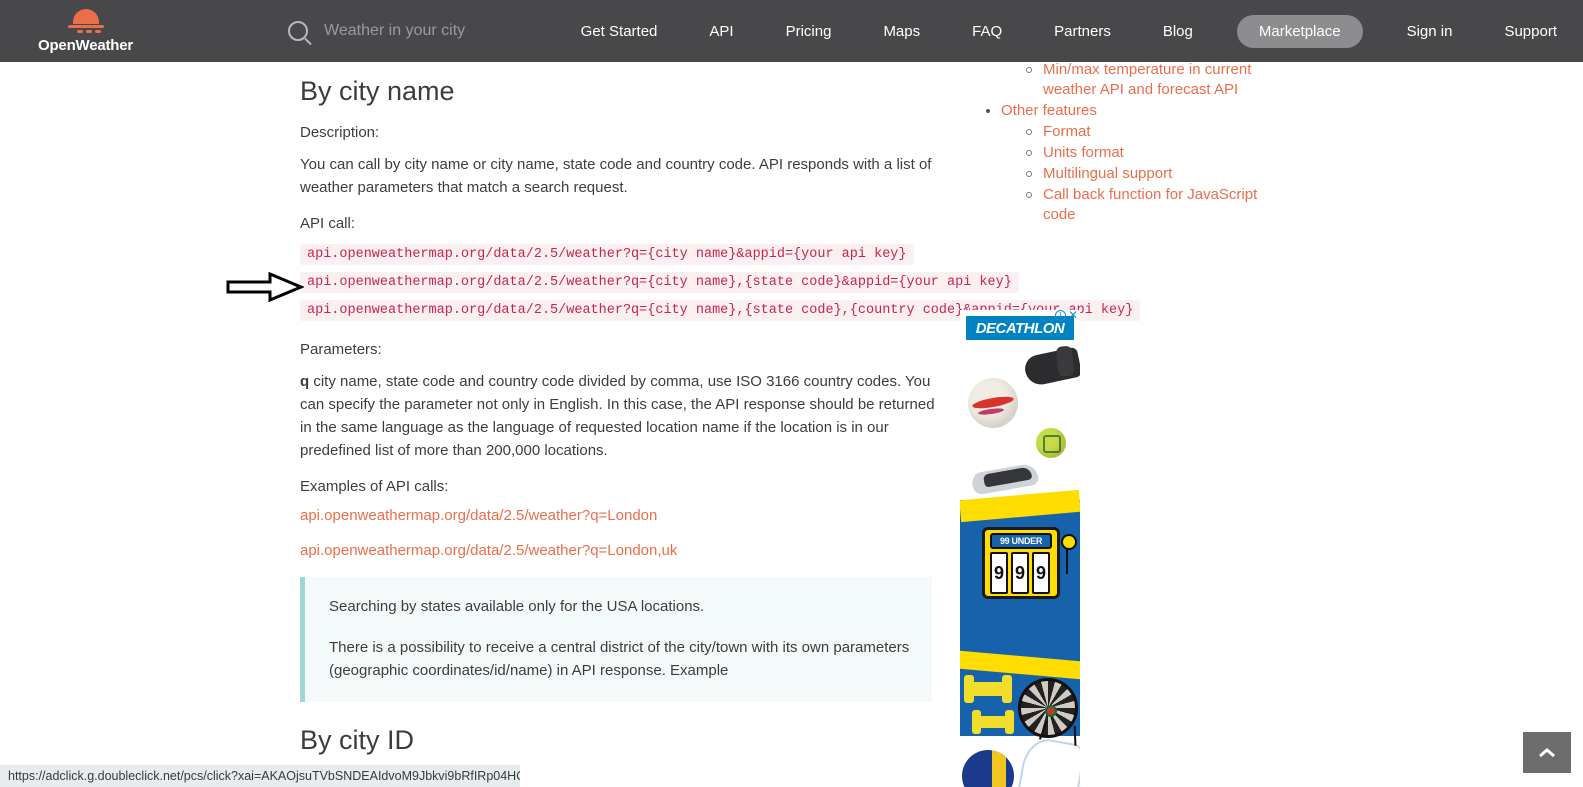  I want to click on annotation-arrow-icon, so click(265, 287).